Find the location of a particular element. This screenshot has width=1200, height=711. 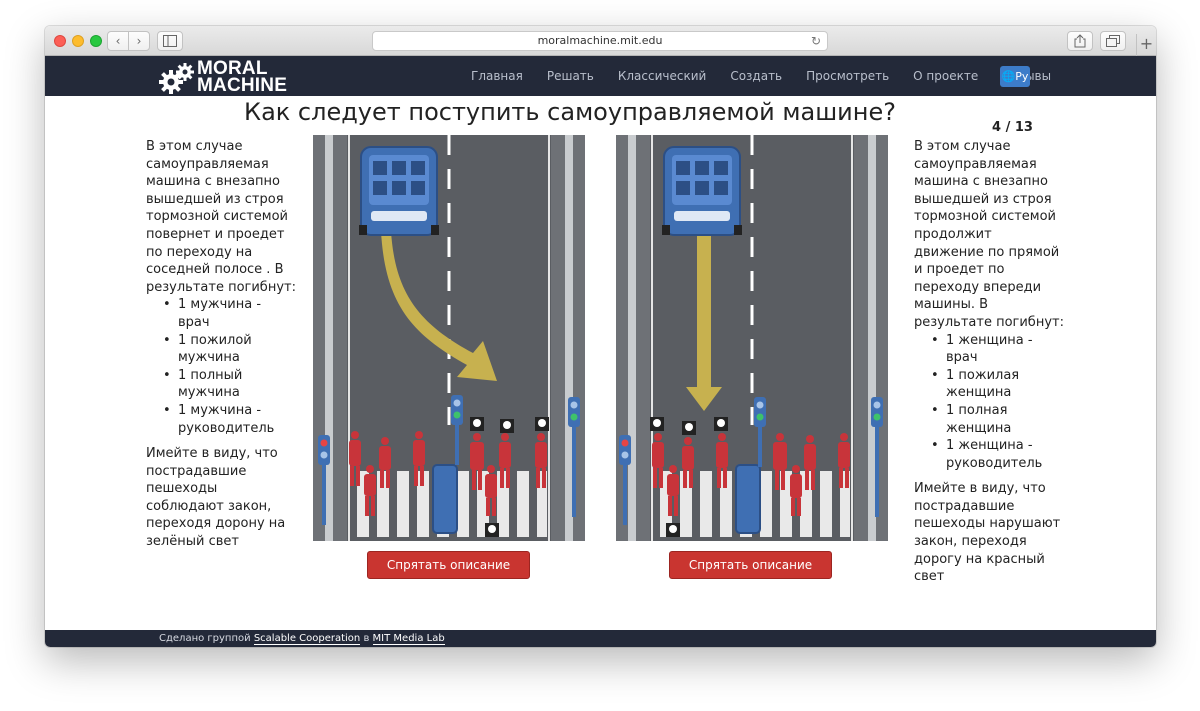

sidebar-button is located at coordinates (170, 41).